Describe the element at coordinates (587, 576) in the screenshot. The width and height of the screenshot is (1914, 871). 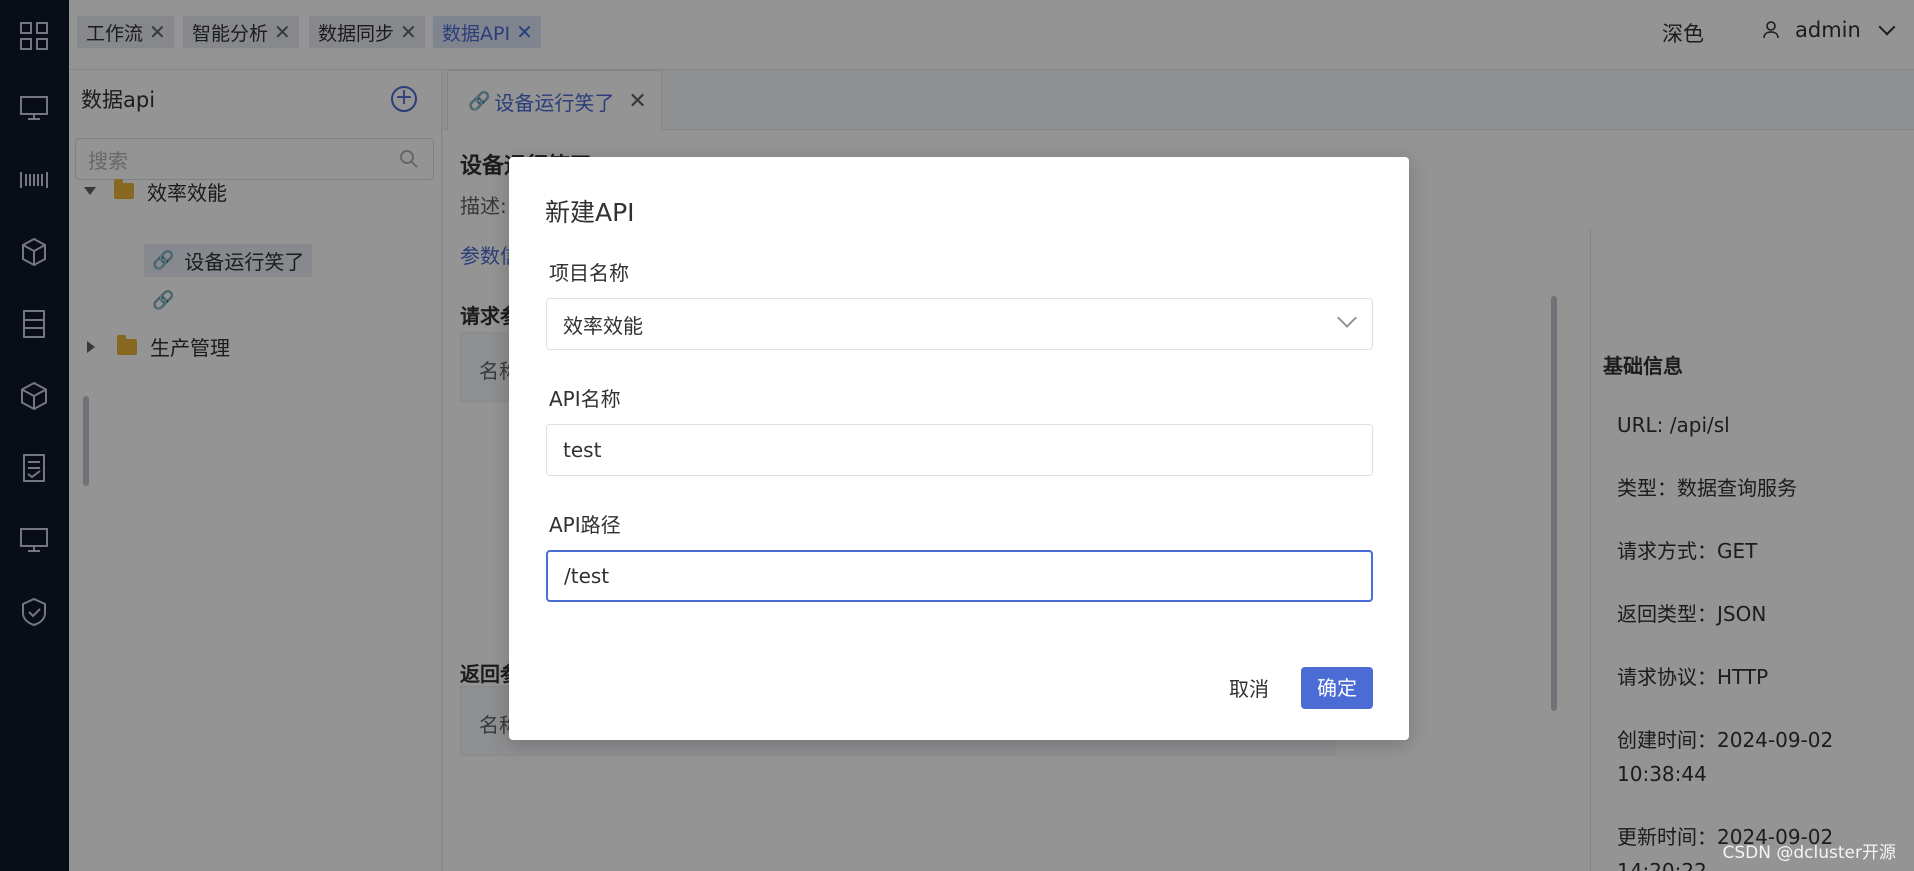
I see `api-path-value: /test` at that location.